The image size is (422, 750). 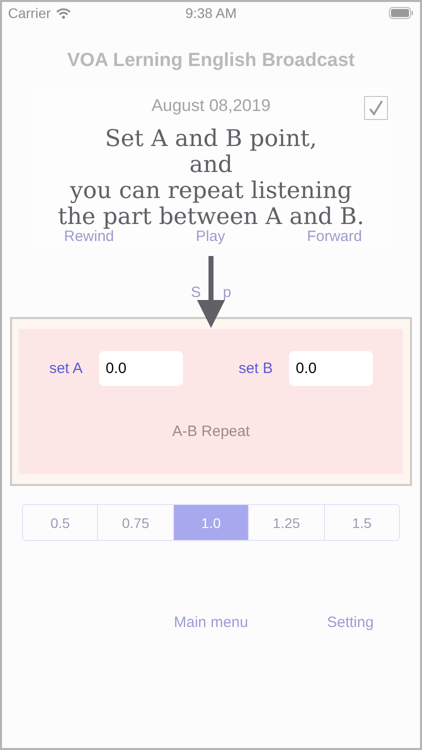 What do you see at coordinates (211, 622) in the screenshot?
I see `nav-link: Main menu` at bounding box center [211, 622].